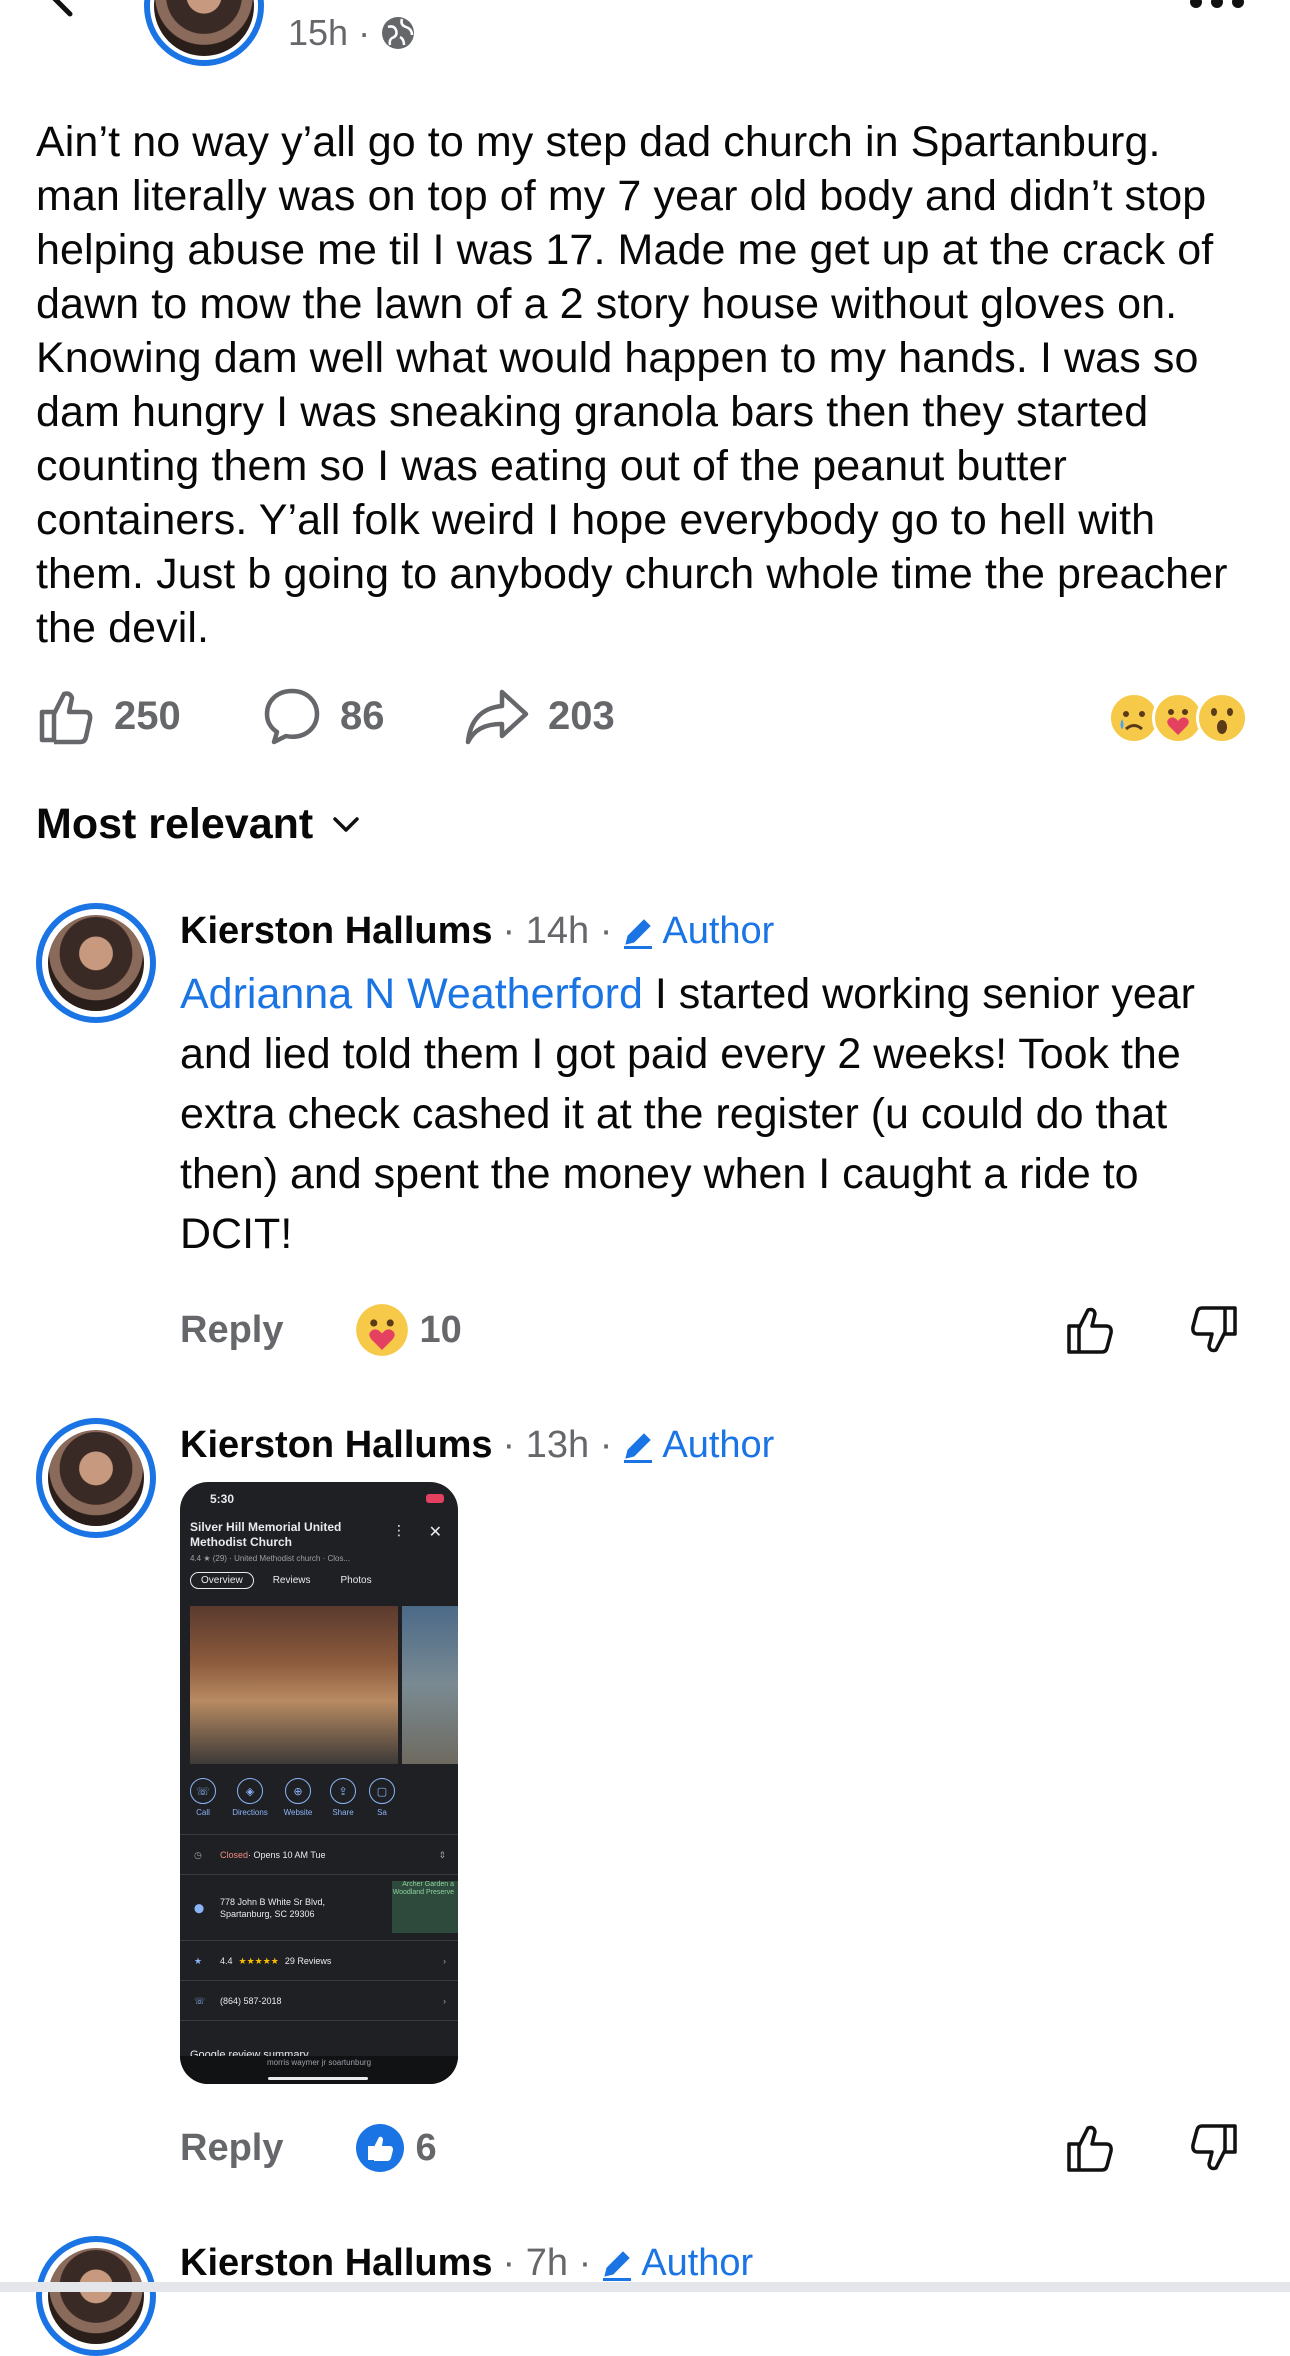  I want to click on comment-header: Kierston Hallums · 7h · Author, so click(466, 2263).